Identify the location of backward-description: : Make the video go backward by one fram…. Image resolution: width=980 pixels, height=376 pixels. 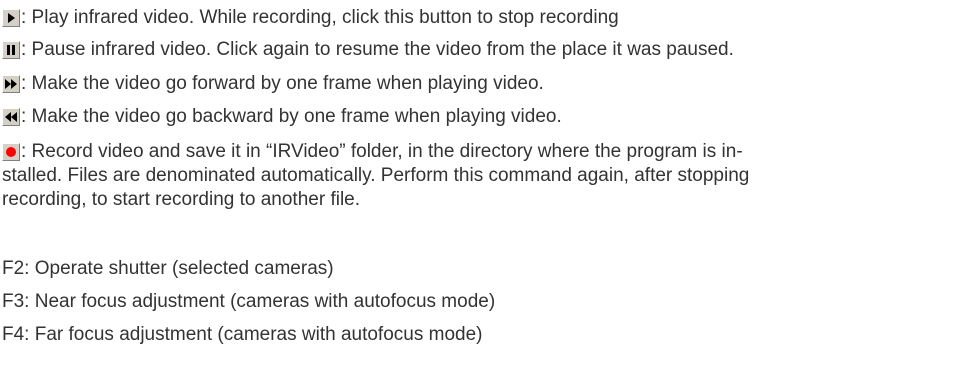
(291, 116).